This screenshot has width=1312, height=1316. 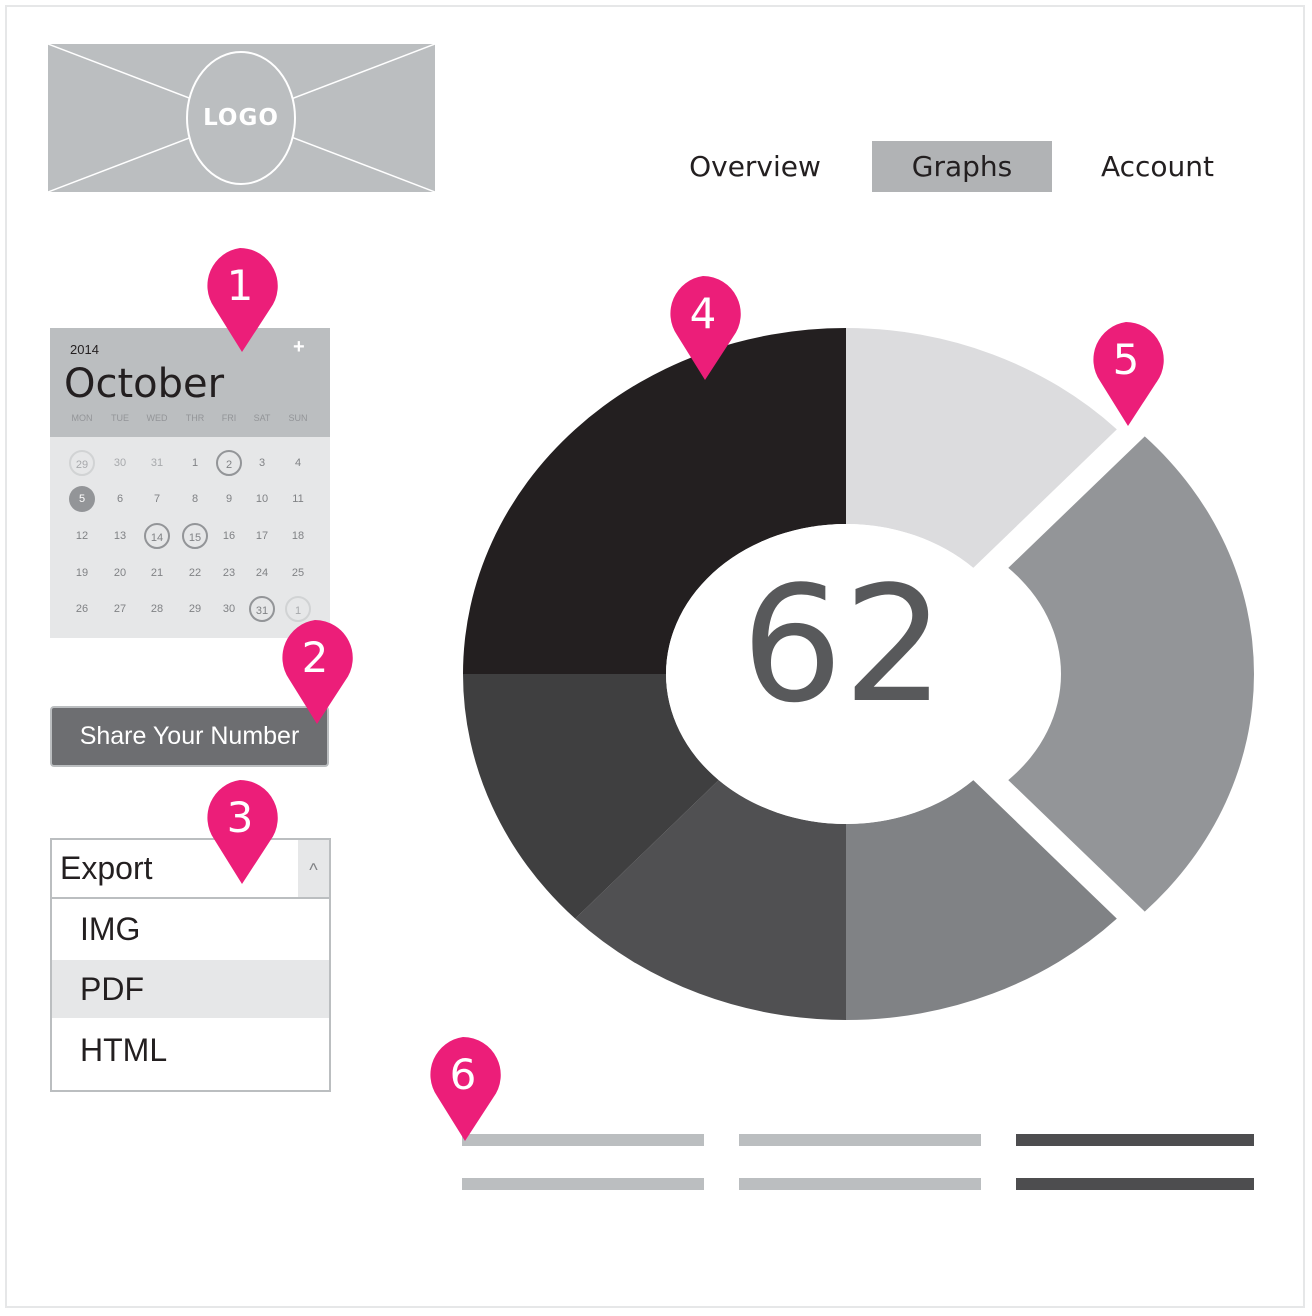 I want to click on calendar-day: 27, so click(x=120, y=609).